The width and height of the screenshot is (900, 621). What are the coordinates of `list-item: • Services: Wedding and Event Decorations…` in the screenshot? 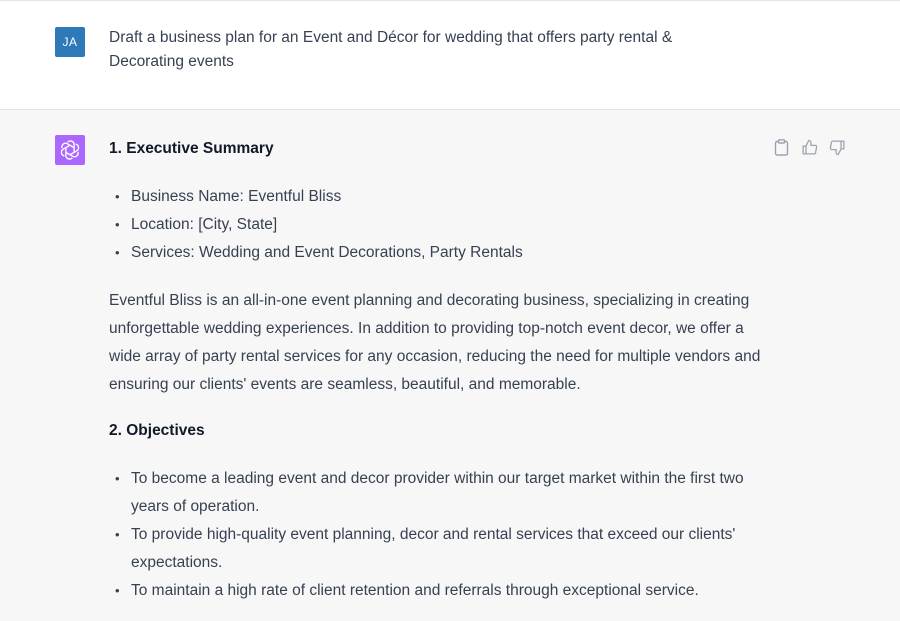 It's located at (319, 252).